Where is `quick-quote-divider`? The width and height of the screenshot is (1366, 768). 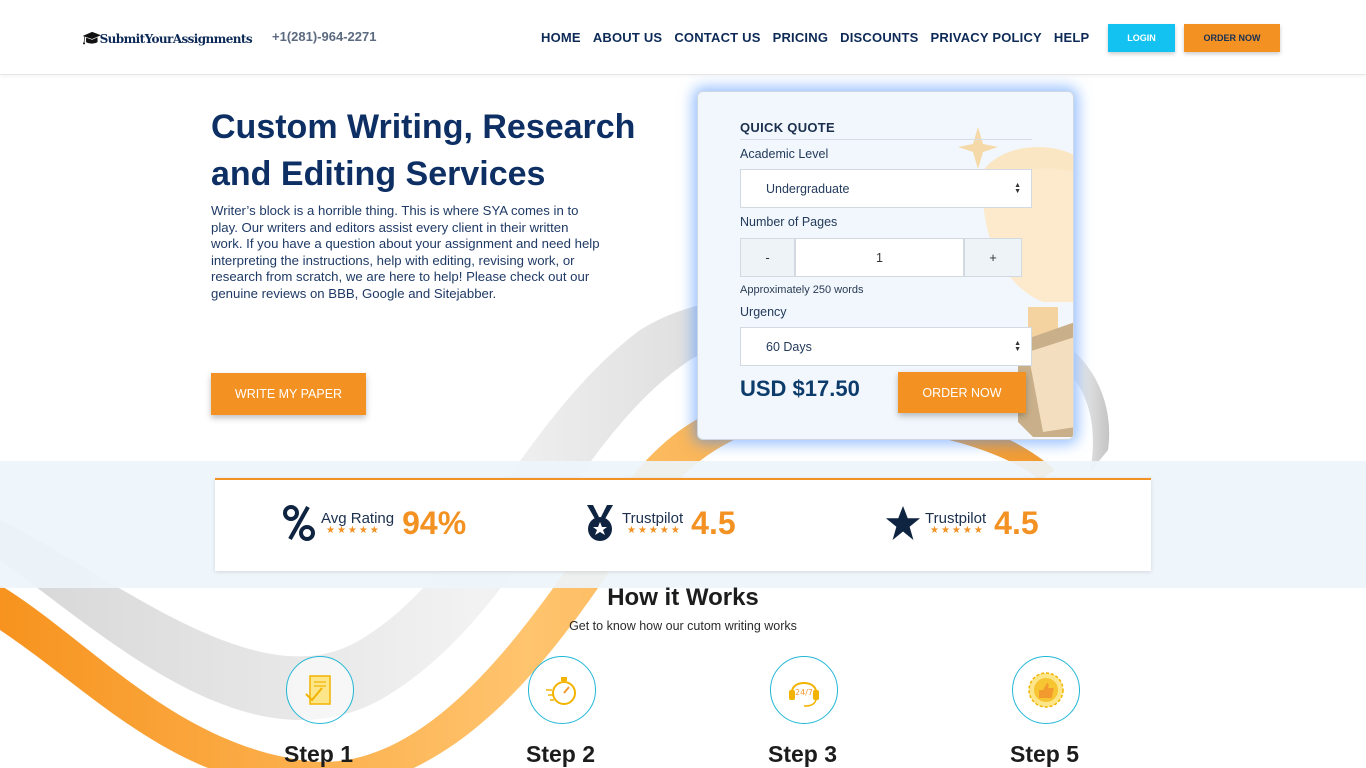
quick-quote-divider is located at coordinates (886, 139).